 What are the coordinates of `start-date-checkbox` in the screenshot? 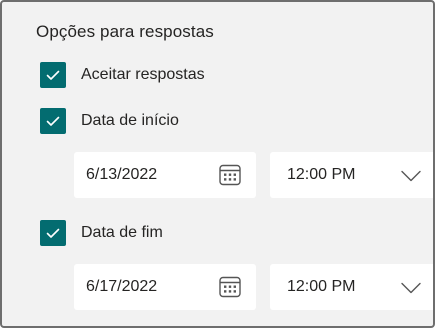 It's located at (53, 121).